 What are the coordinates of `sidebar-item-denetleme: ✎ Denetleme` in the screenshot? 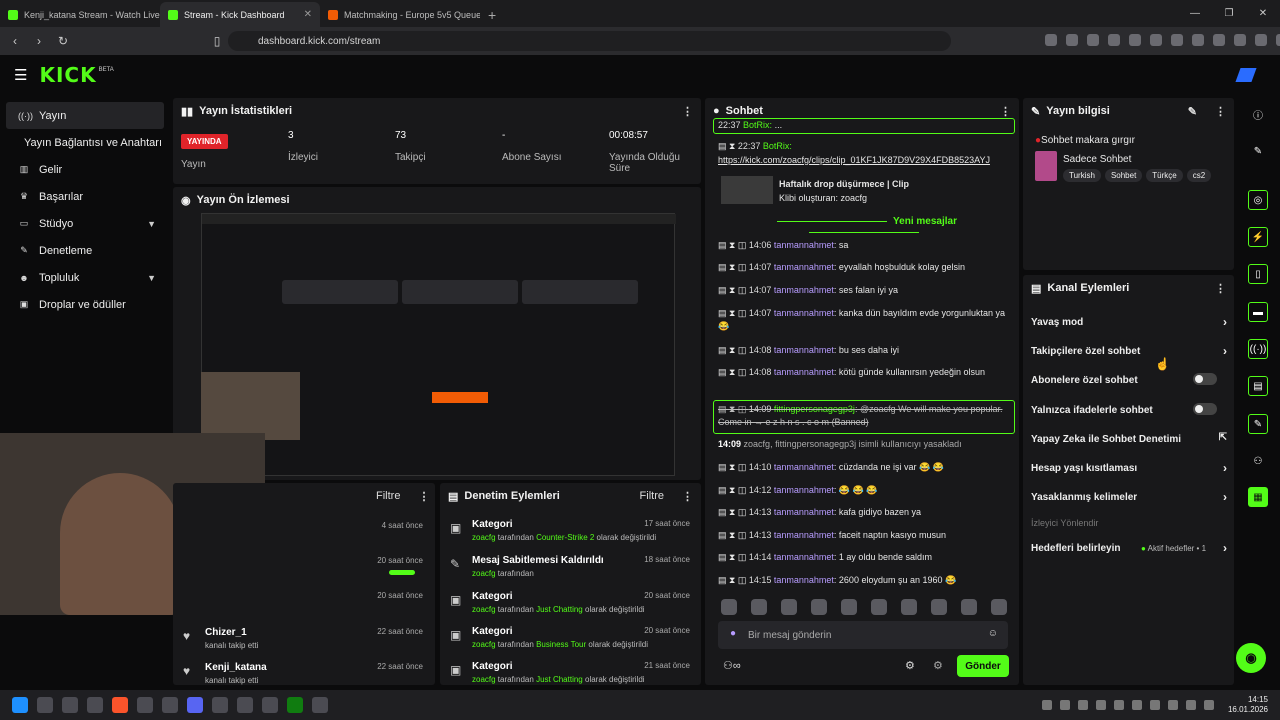 It's located at (85, 250).